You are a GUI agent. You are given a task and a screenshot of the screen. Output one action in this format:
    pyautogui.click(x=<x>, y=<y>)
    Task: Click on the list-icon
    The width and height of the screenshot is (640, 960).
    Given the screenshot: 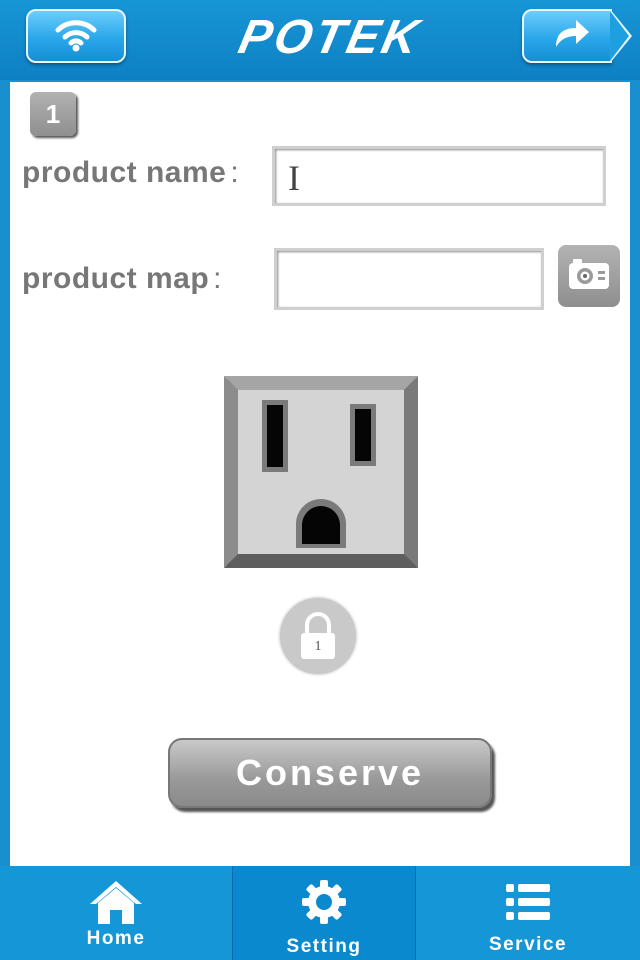 What is the action you would take?
    pyautogui.click(x=528, y=902)
    